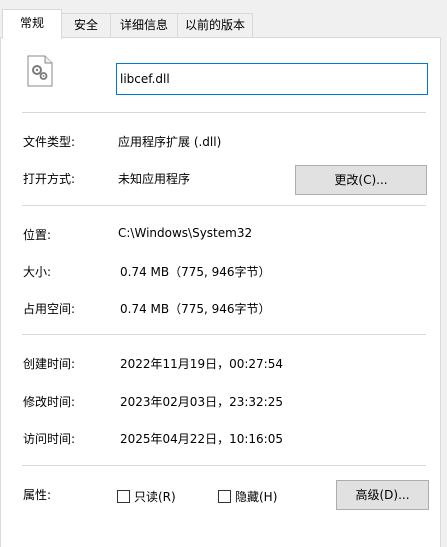  I want to click on file-type-value: 应用程序扩展 (.dll), so click(170, 142).